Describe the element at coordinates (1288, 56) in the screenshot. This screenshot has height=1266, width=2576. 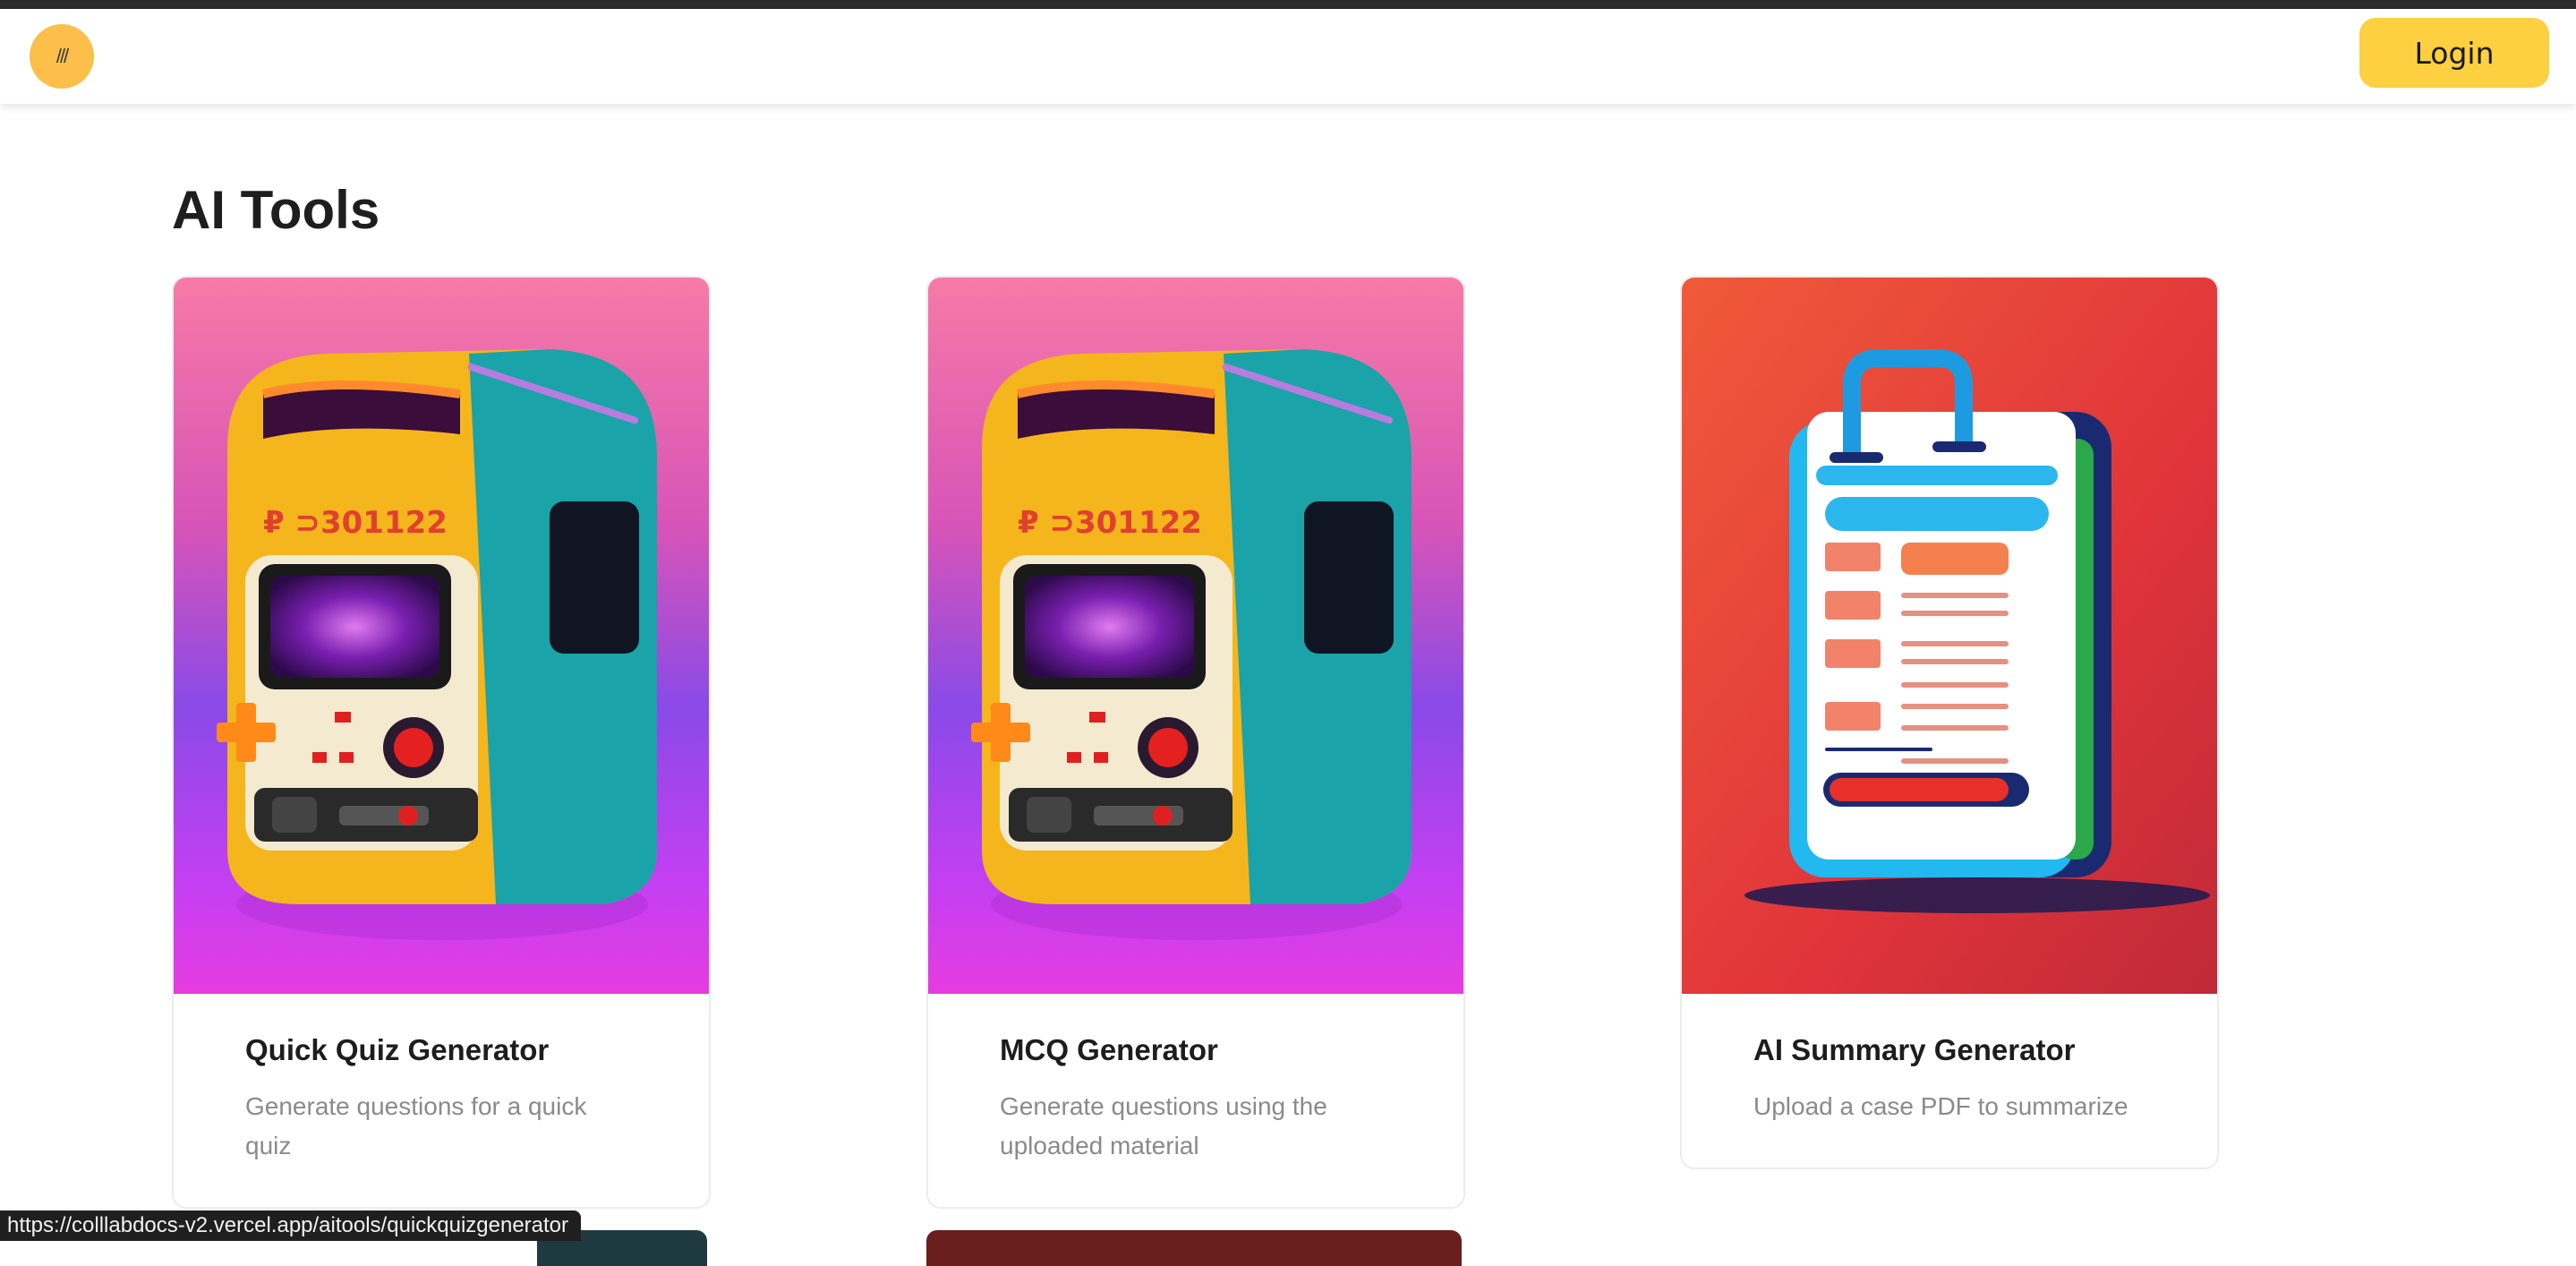
I see `navbar: /// Login` at that location.